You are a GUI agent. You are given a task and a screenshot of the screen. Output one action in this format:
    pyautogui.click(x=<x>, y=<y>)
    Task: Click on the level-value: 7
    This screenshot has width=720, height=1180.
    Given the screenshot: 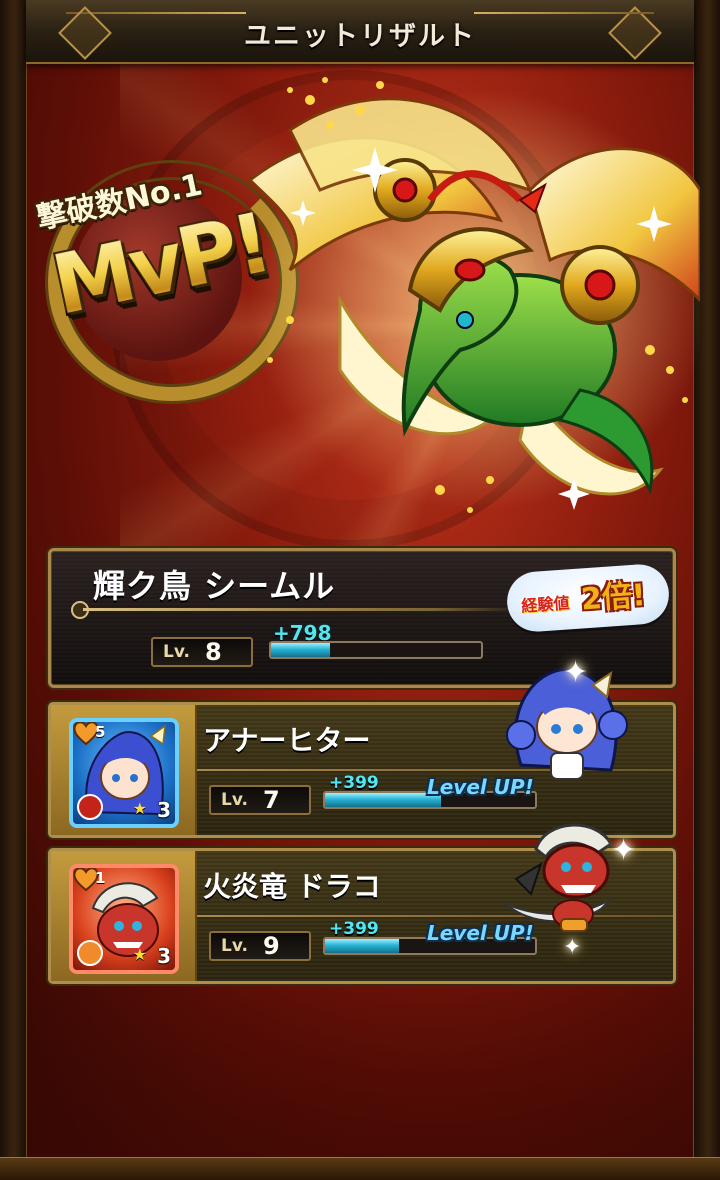 What is the action you would take?
    pyautogui.click(x=271, y=800)
    